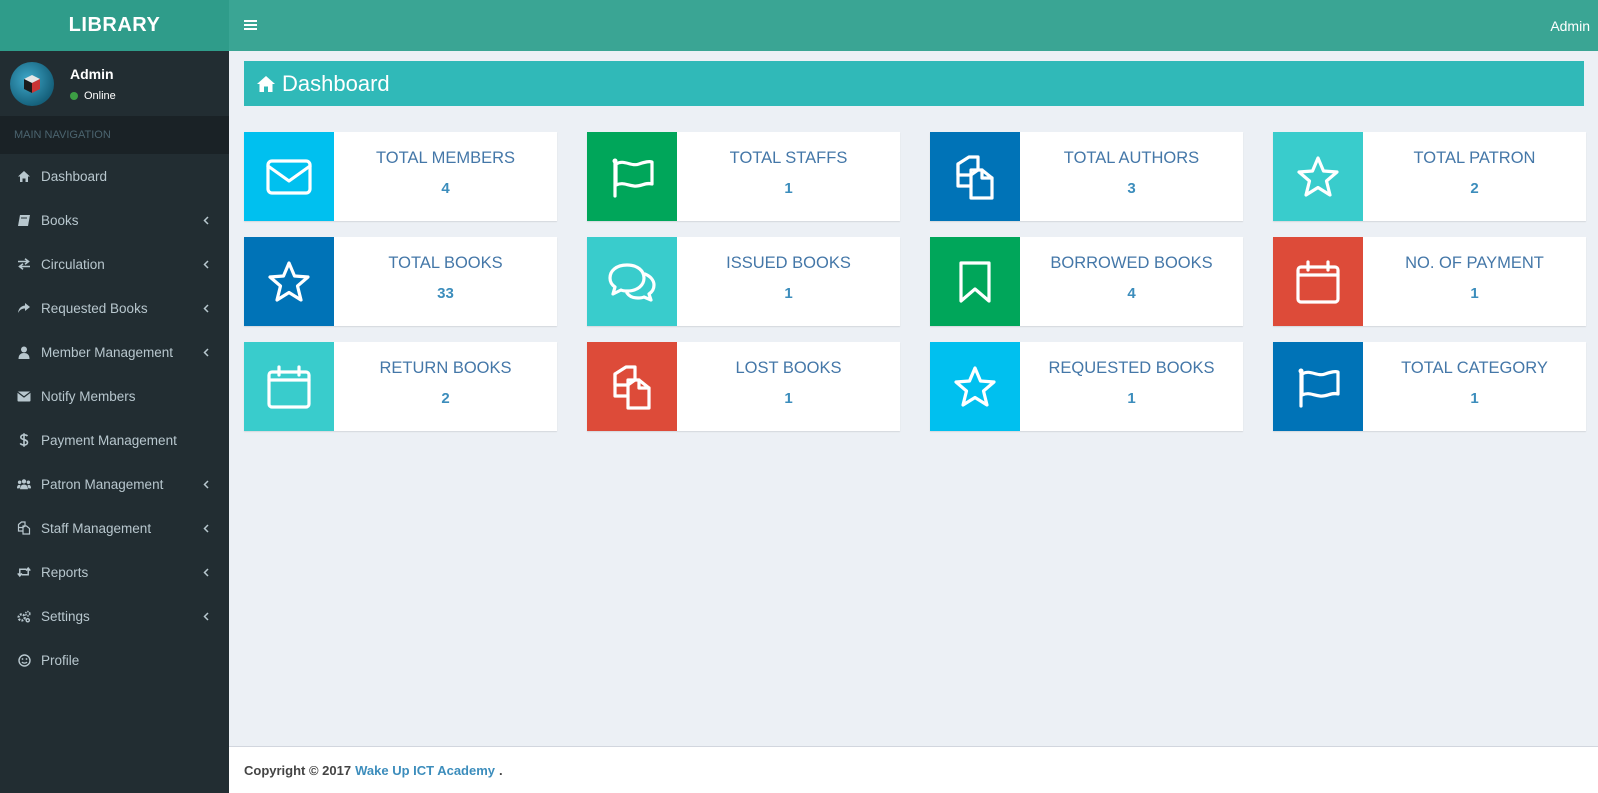 The height and width of the screenshot is (793, 1598). Describe the element at coordinates (914, 83) in the screenshot. I see `page-header: Dashboard` at that location.